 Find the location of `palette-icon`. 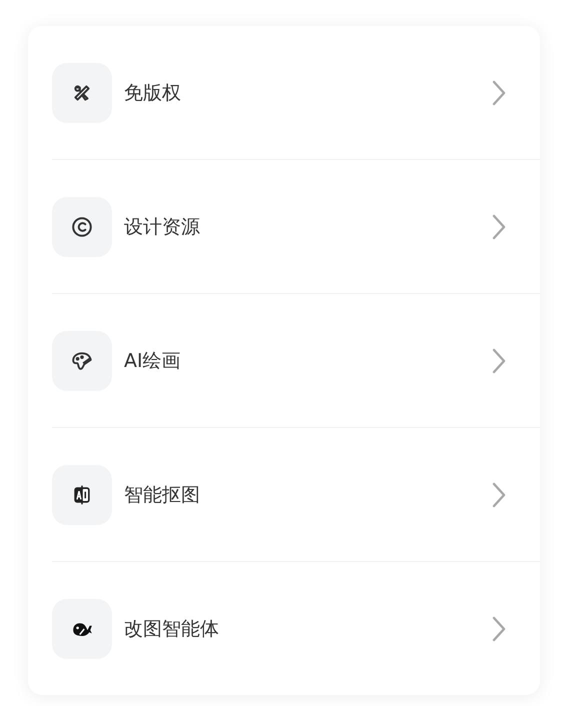

palette-icon is located at coordinates (82, 361).